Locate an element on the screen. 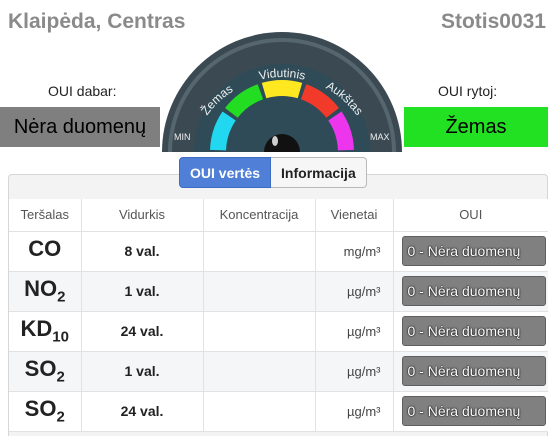  pollutant-name: CO is located at coordinates (45, 249).